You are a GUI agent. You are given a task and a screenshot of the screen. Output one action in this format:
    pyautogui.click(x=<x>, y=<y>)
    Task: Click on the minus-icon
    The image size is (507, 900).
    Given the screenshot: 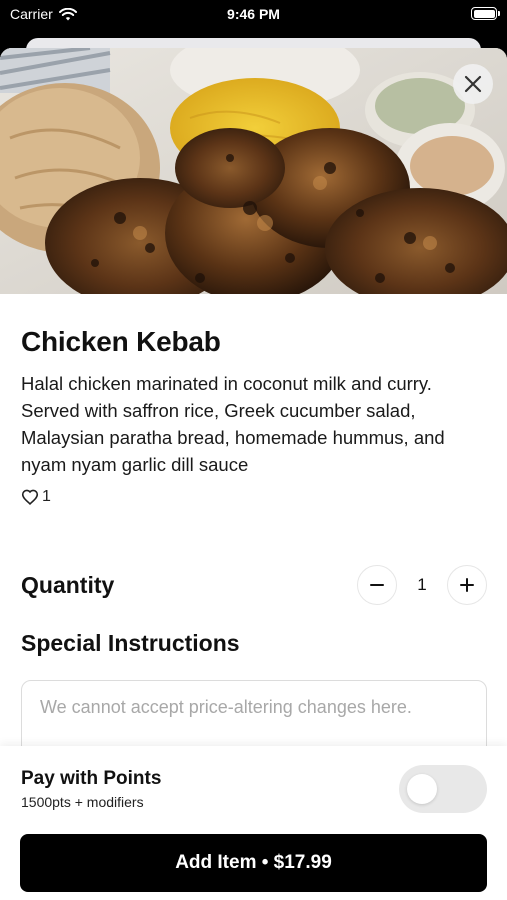 What is the action you would take?
    pyautogui.click(x=377, y=585)
    